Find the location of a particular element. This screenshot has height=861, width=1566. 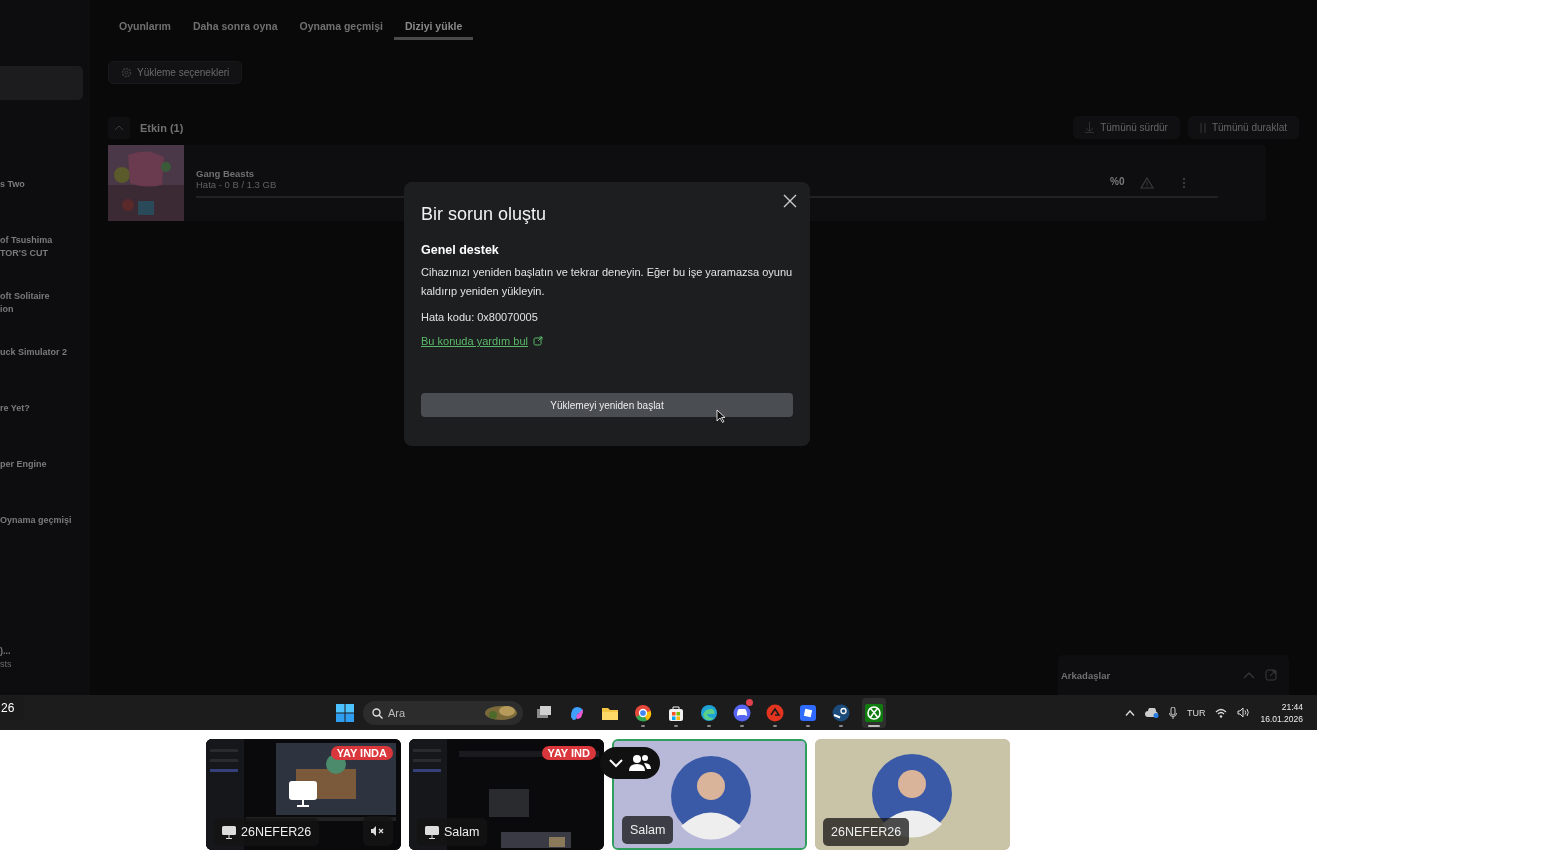

people-icon is located at coordinates (640, 763).